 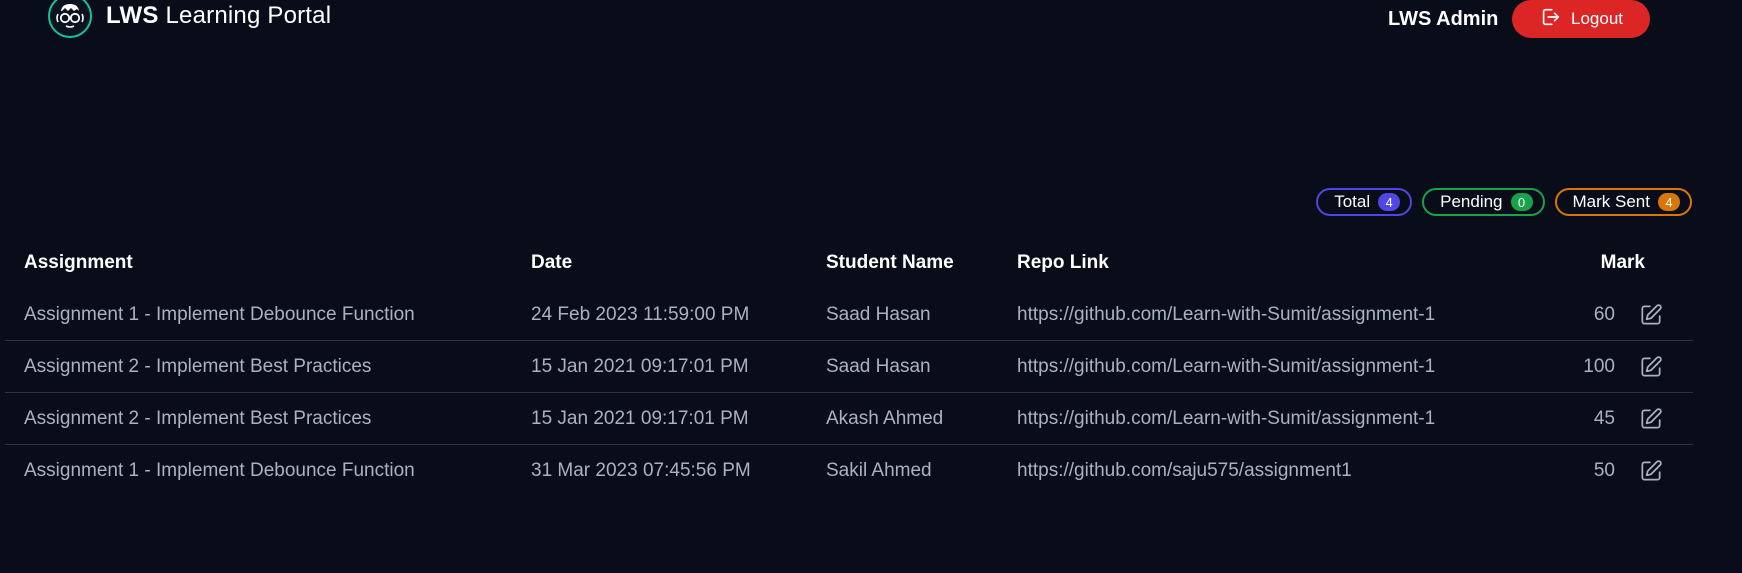 I want to click on cell-student-name: Akash Ahmed, so click(x=921, y=418).